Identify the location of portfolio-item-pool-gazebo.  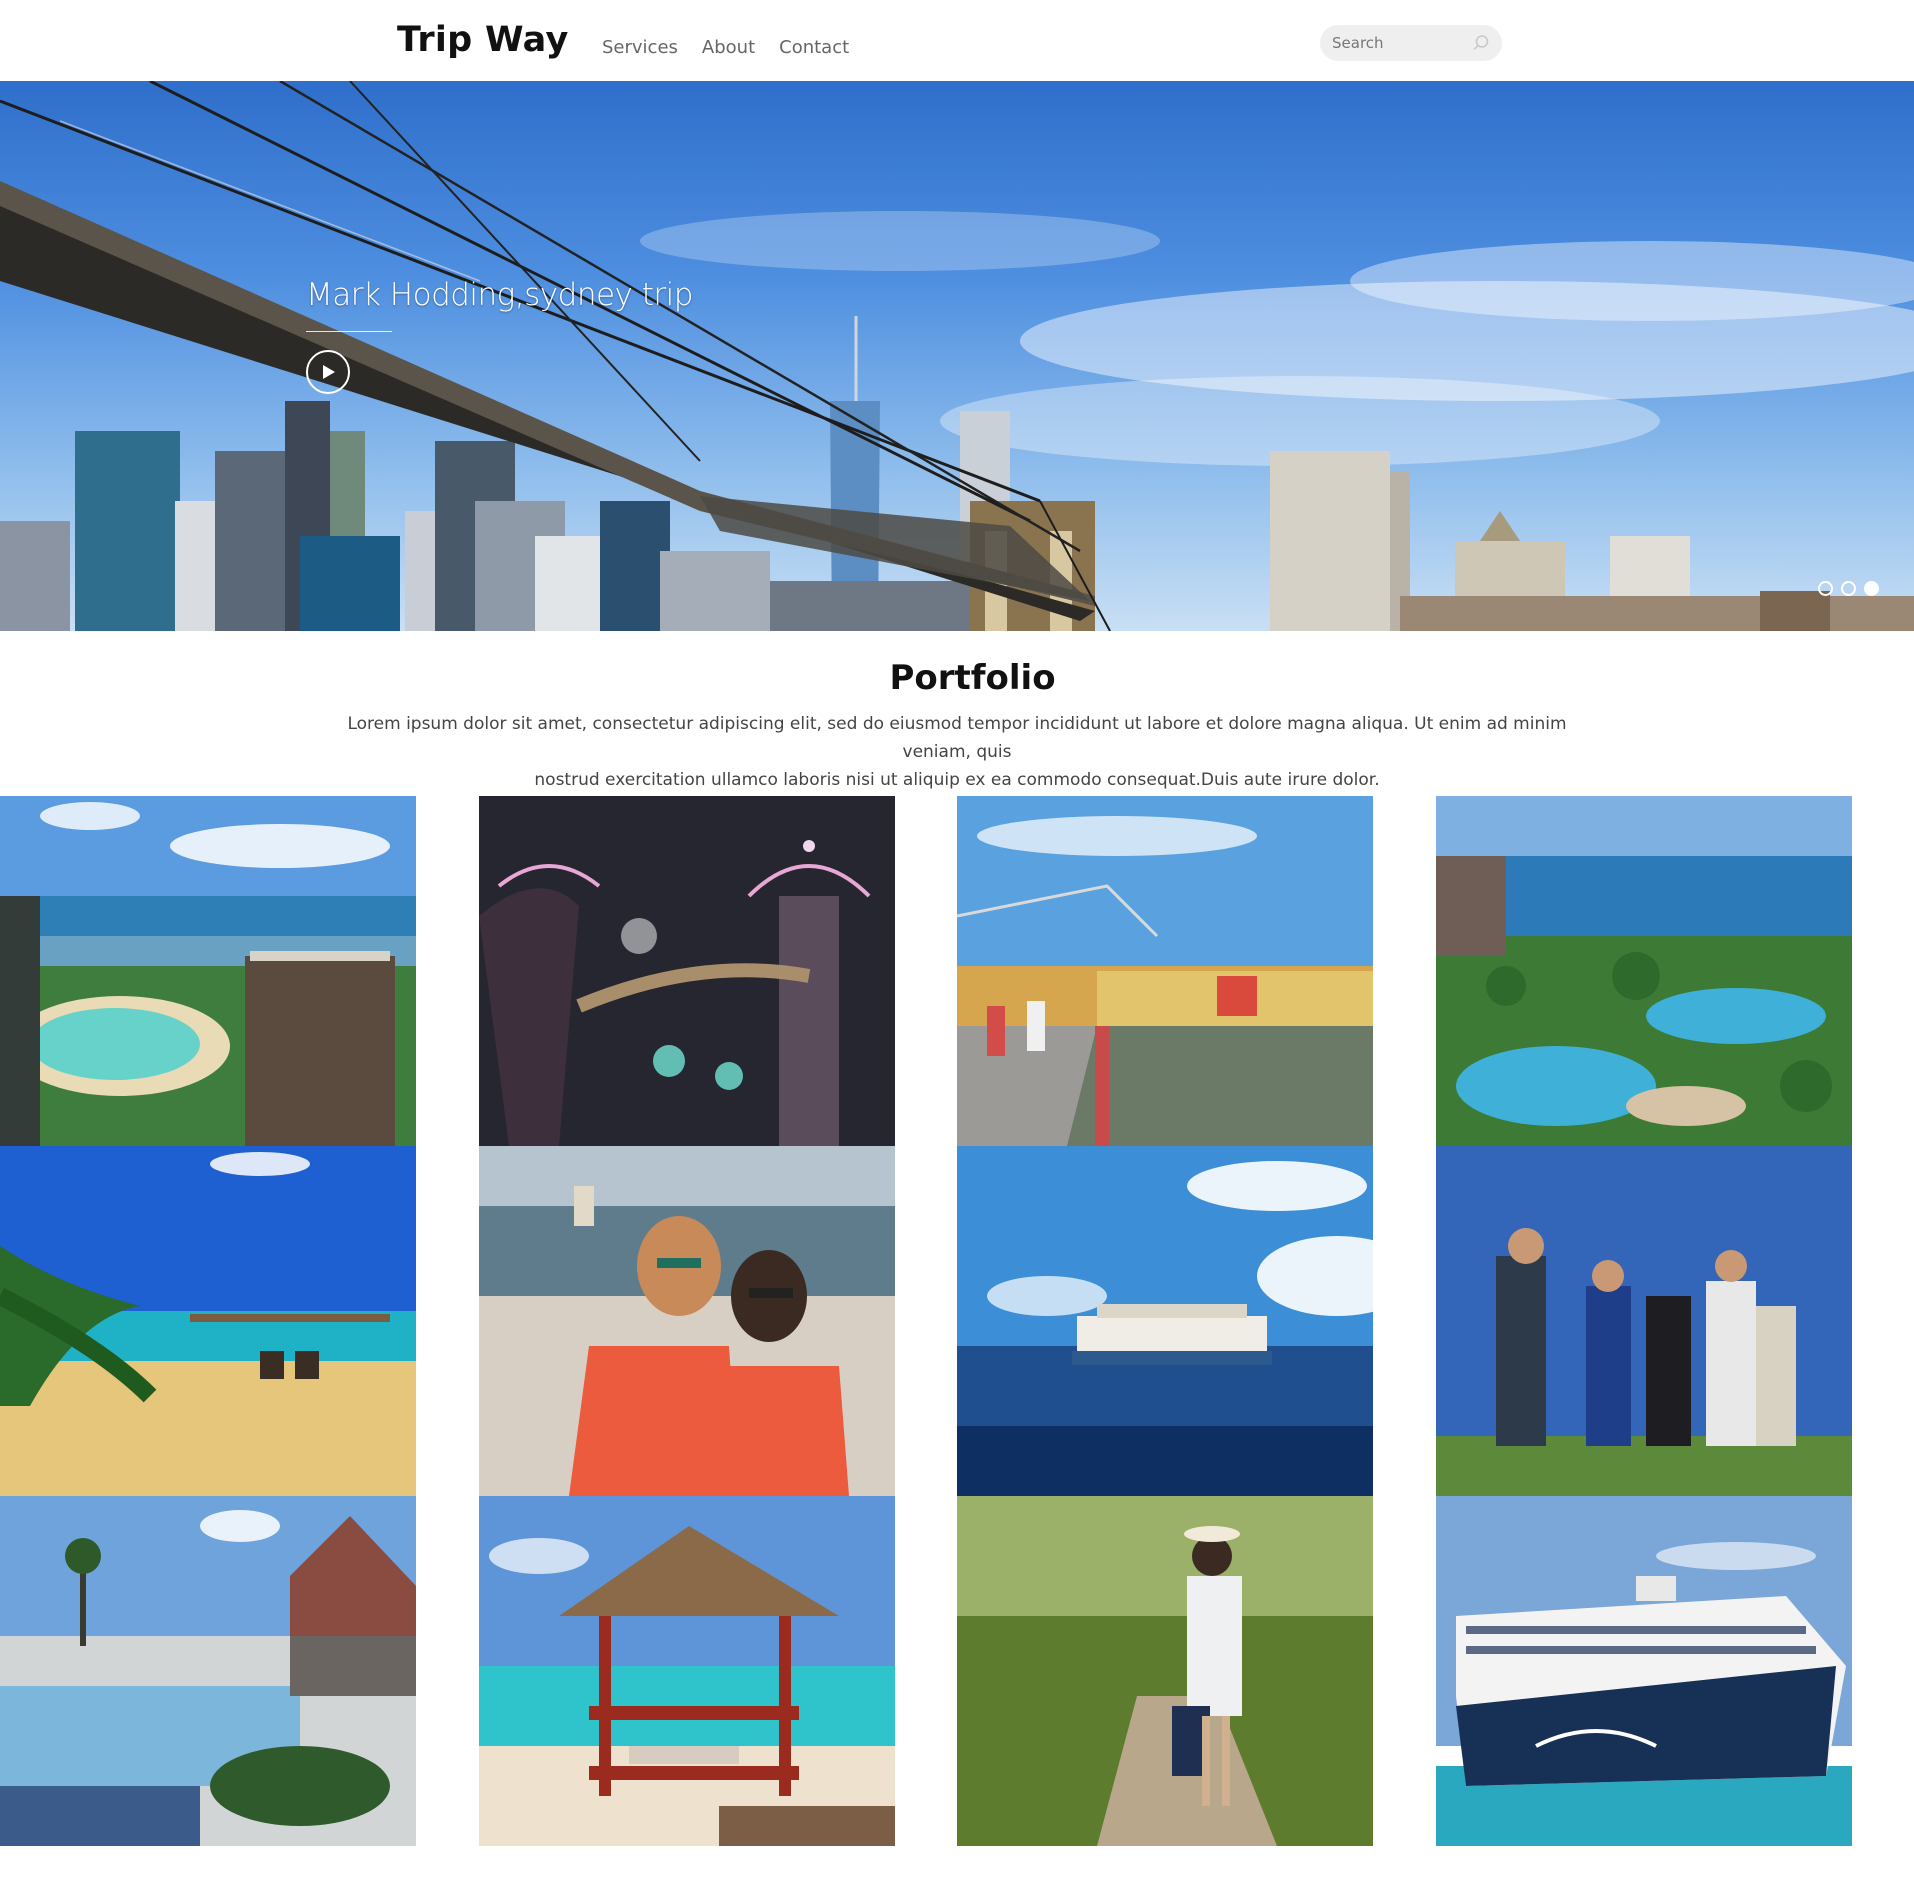
(208, 1671).